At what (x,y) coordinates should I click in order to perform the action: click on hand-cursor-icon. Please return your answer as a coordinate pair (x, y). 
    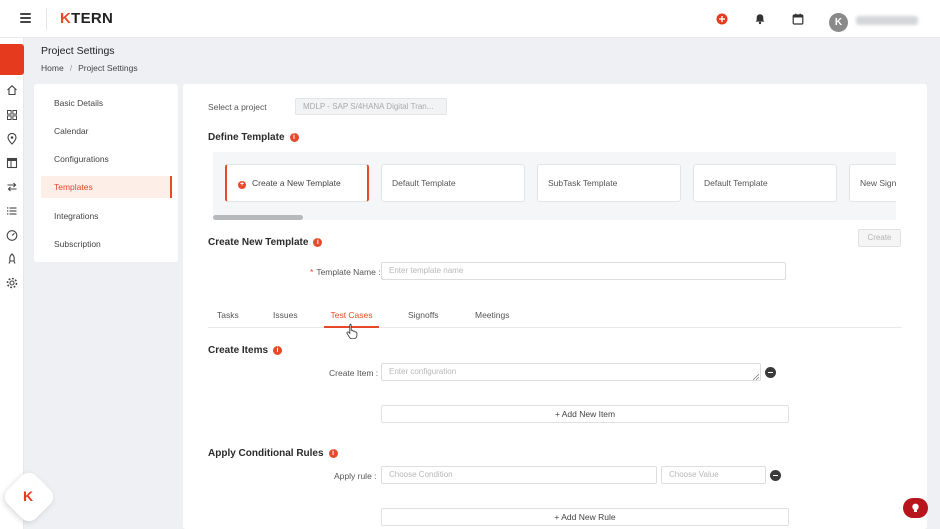
    Looking at the image, I should click on (352, 331).